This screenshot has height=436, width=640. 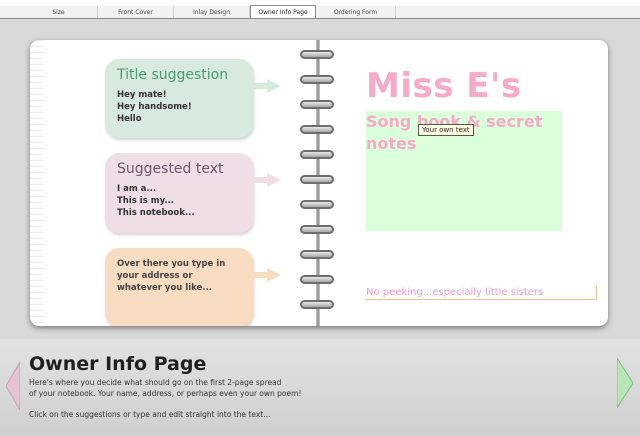 What do you see at coordinates (13, 386) in the screenshot?
I see `arrow-left-icon` at bounding box center [13, 386].